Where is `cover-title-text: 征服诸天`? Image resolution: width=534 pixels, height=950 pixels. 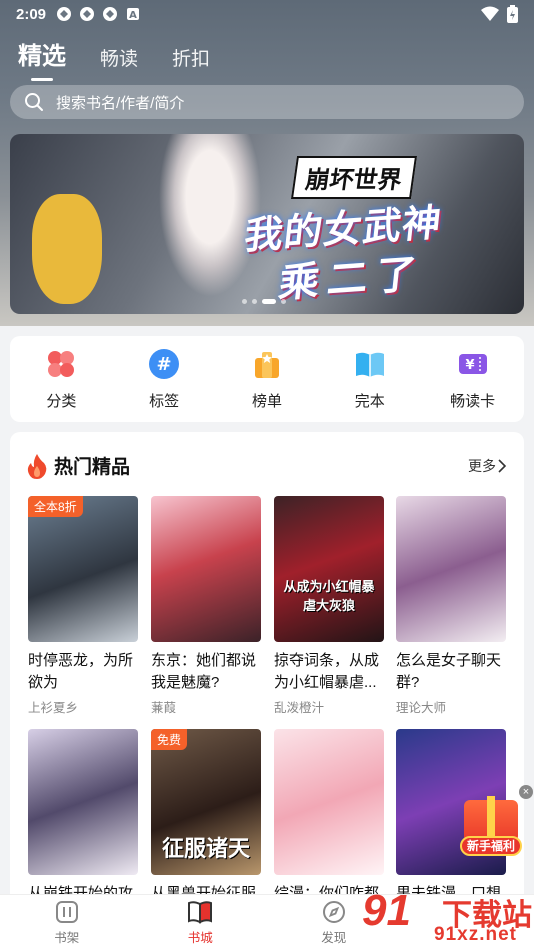 cover-title-text: 征服诸天 is located at coordinates (205, 848).